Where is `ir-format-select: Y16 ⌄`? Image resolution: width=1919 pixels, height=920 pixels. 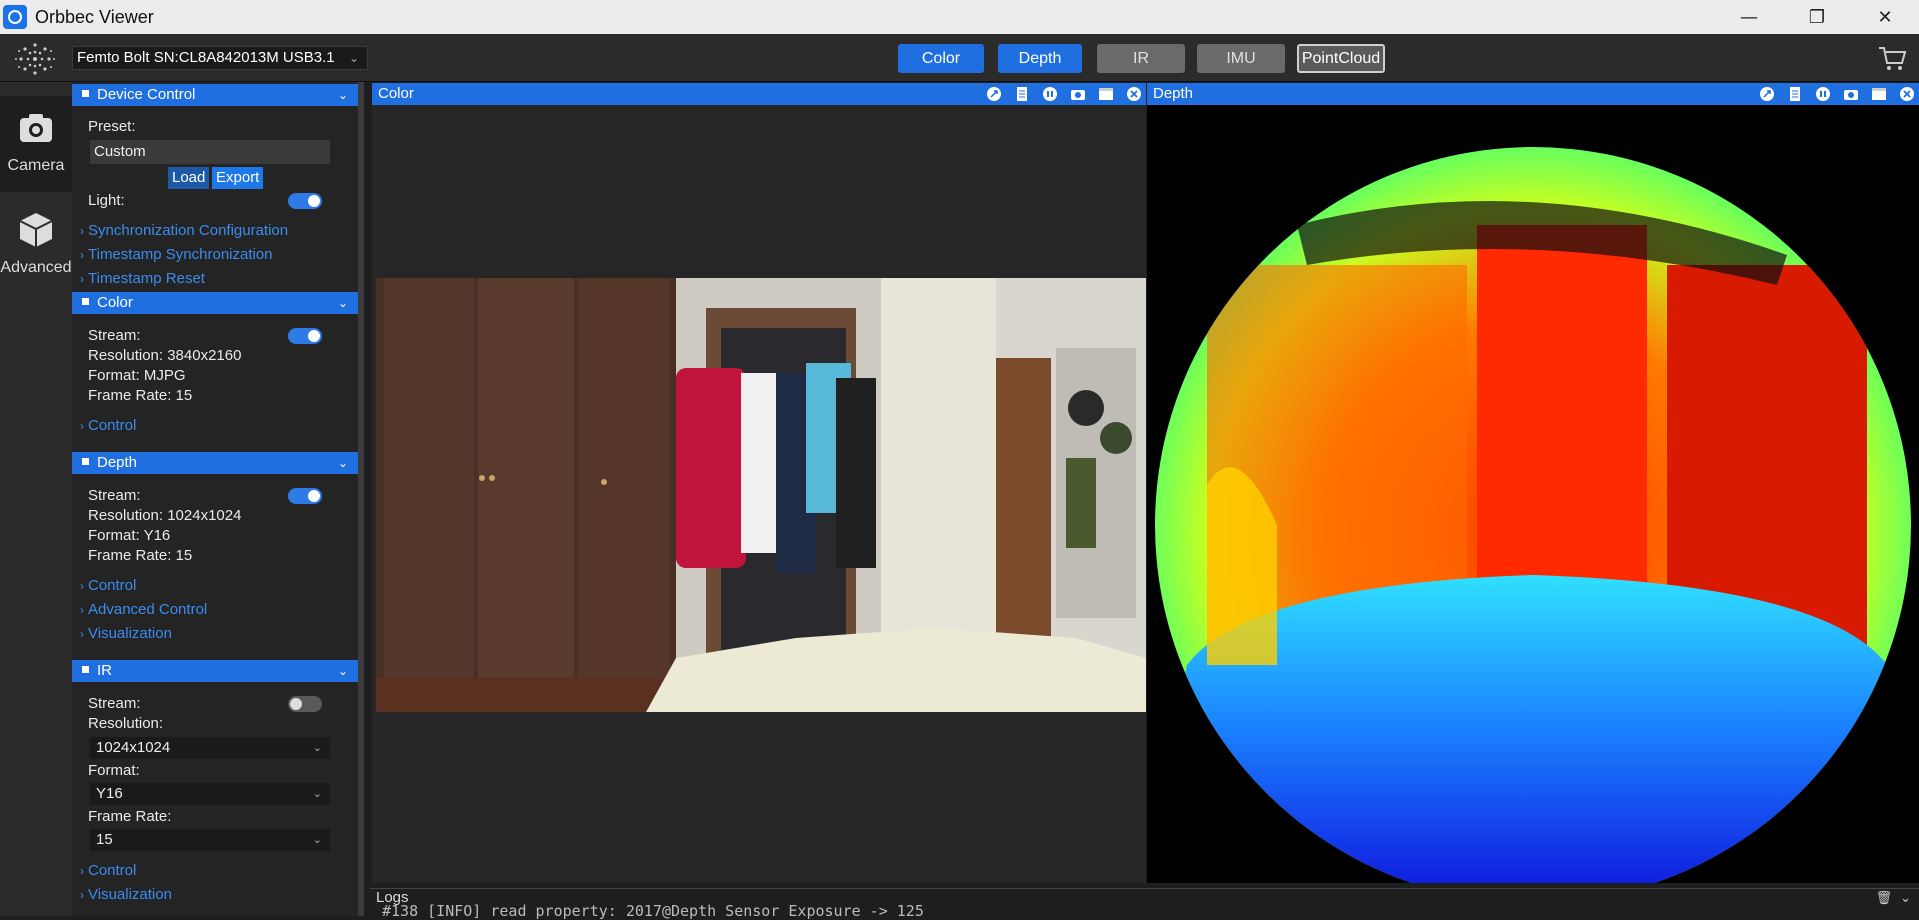 ir-format-select: Y16 ⌄ is located at coordinates (210, 794).